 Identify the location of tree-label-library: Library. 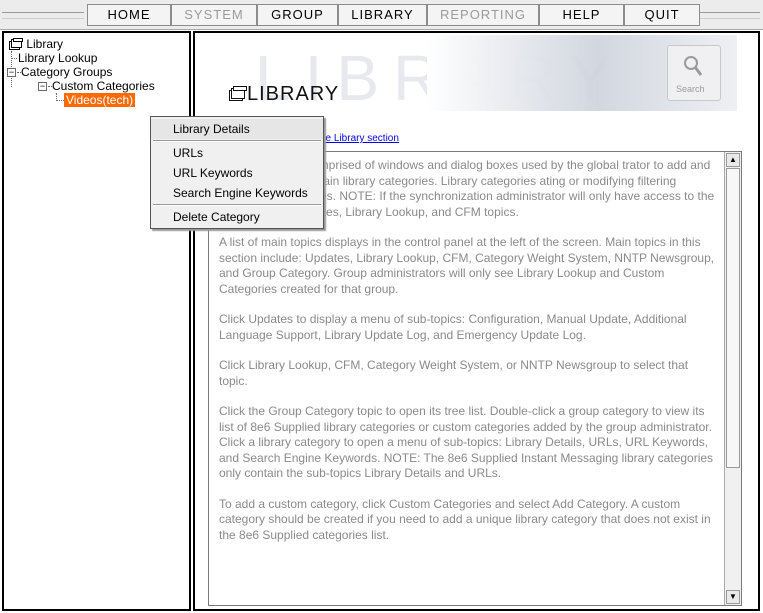
(45, 44).